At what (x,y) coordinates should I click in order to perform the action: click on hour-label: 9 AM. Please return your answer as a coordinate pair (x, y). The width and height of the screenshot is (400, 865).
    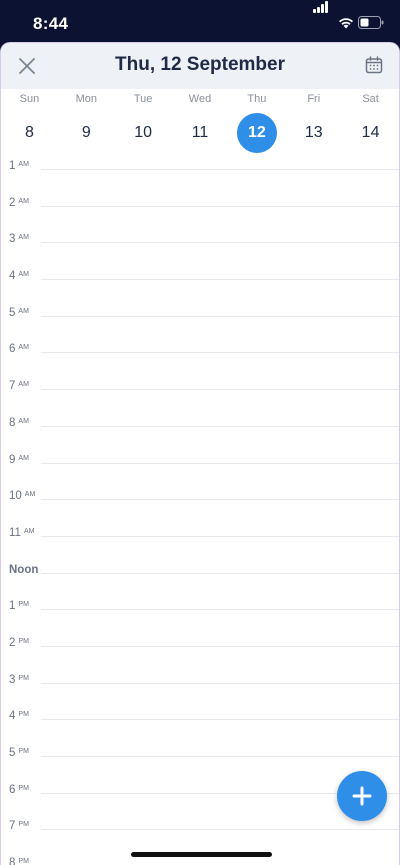
    Looking at the image, I should click on (19, 460).